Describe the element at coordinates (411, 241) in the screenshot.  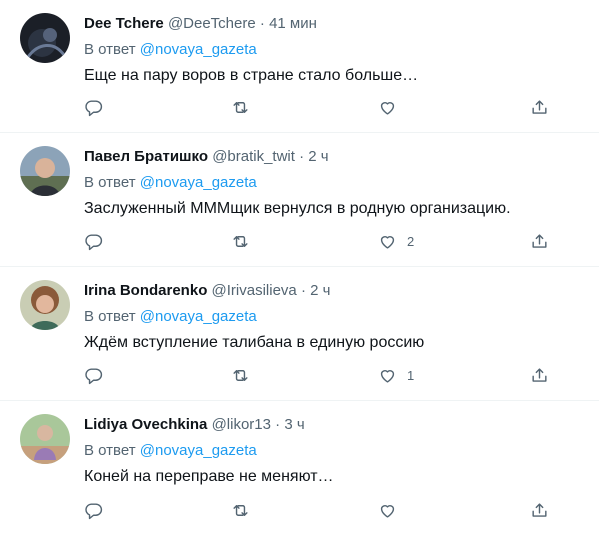
I see `like-count: 2` at that location.